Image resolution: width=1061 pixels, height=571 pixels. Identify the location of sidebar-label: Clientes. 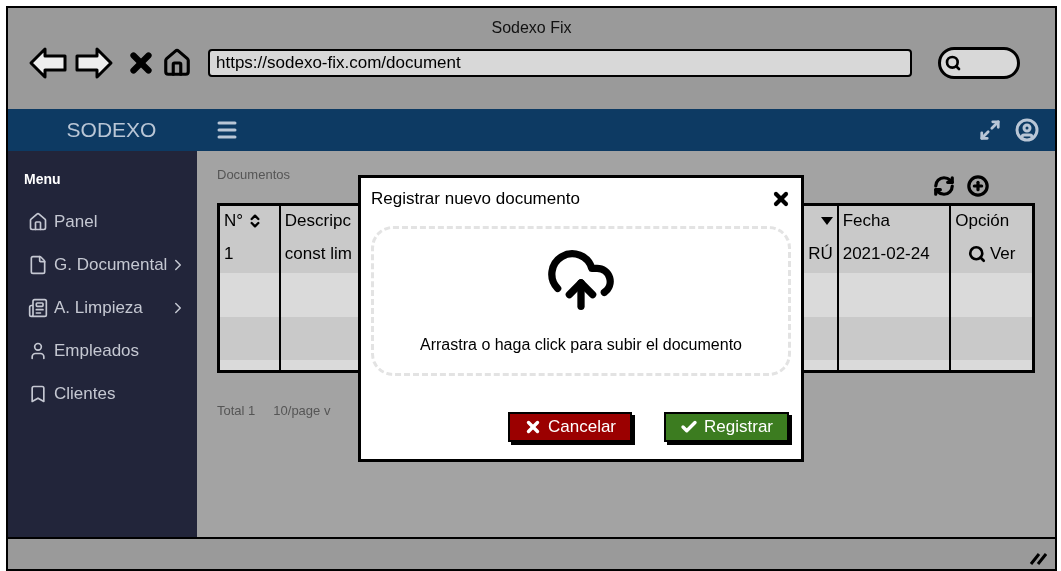
(85, 393).